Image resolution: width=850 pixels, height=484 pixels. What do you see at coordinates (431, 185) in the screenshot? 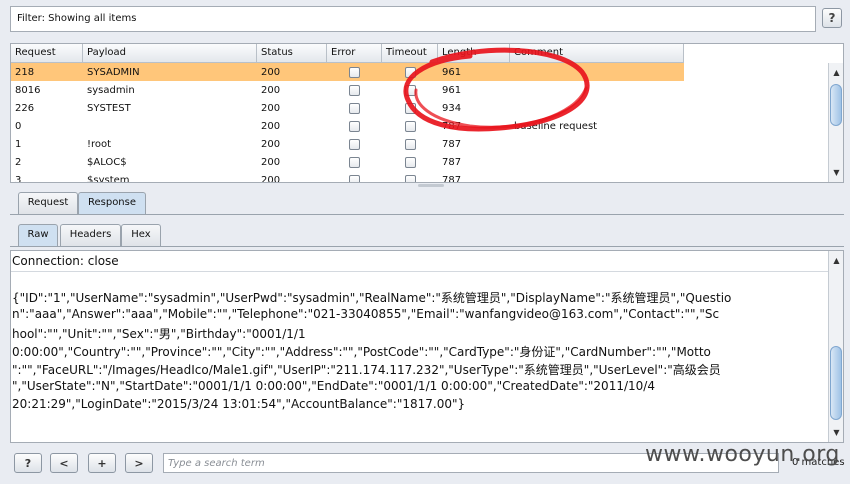
I see `splitter-grip-icon` at bounding box center [431, 185].